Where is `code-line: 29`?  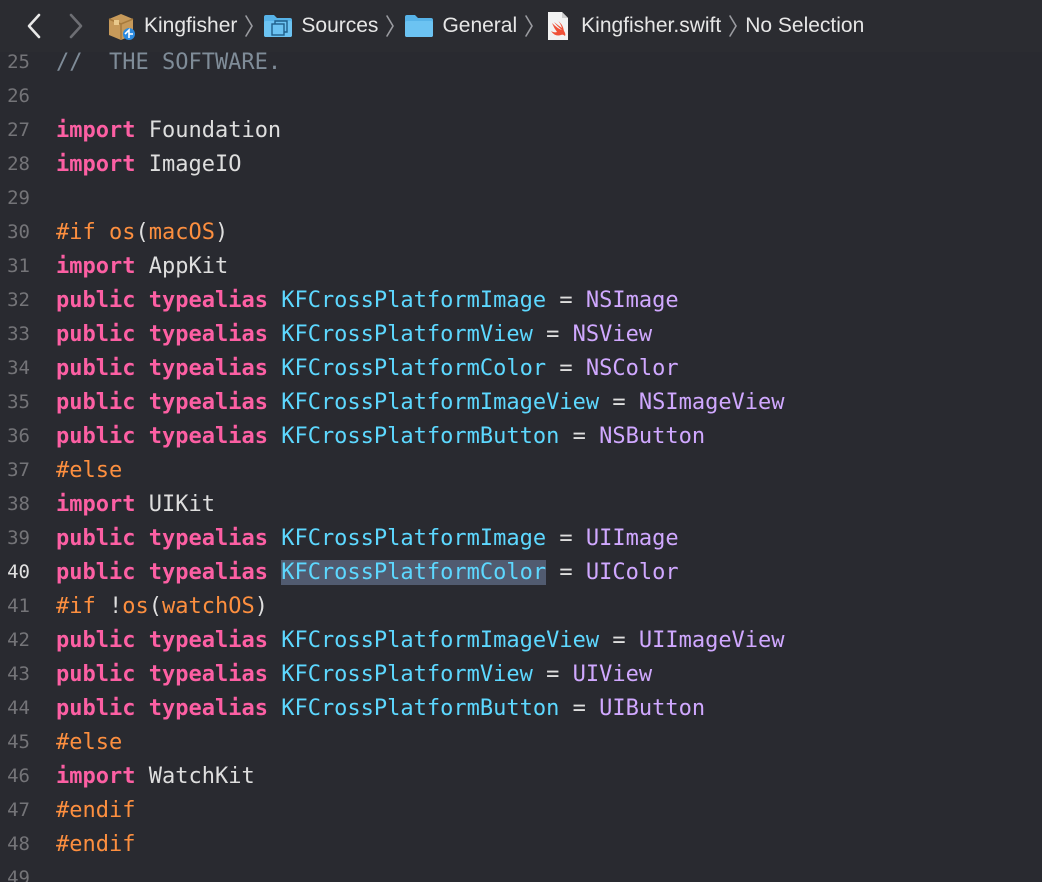 code-line: 29 is located at coordinates (521, 198).